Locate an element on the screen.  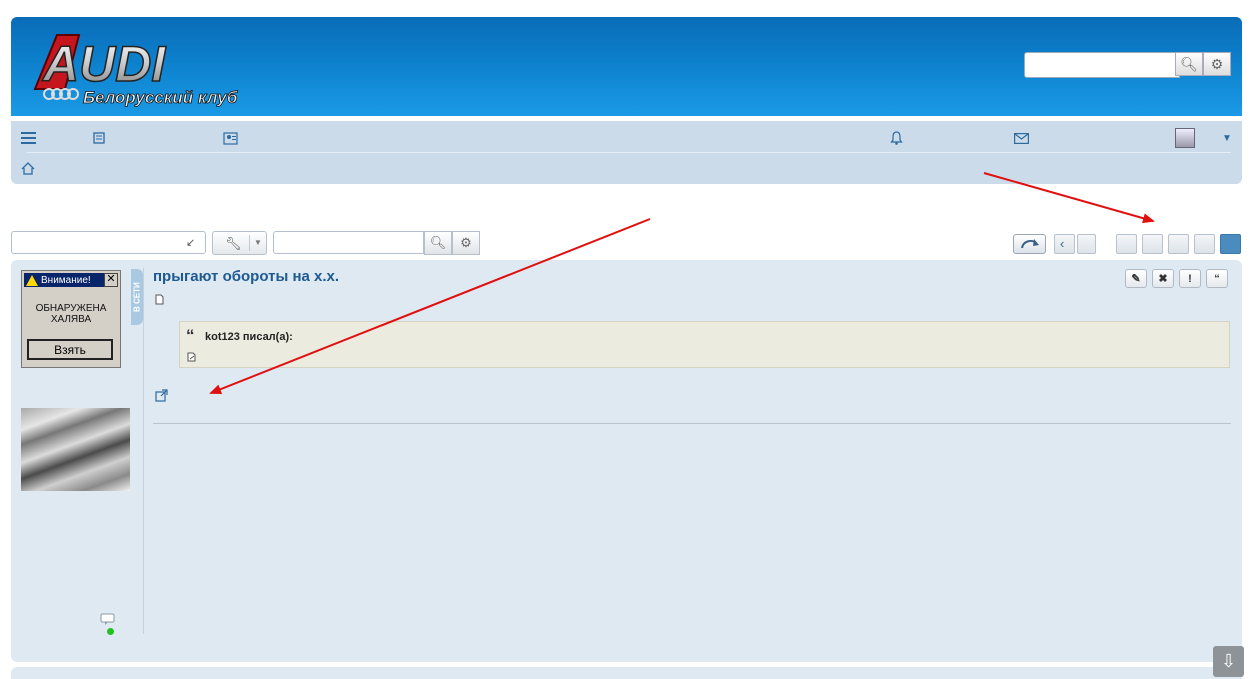
annotation-arrow-post is located at coordinates (430, 306).